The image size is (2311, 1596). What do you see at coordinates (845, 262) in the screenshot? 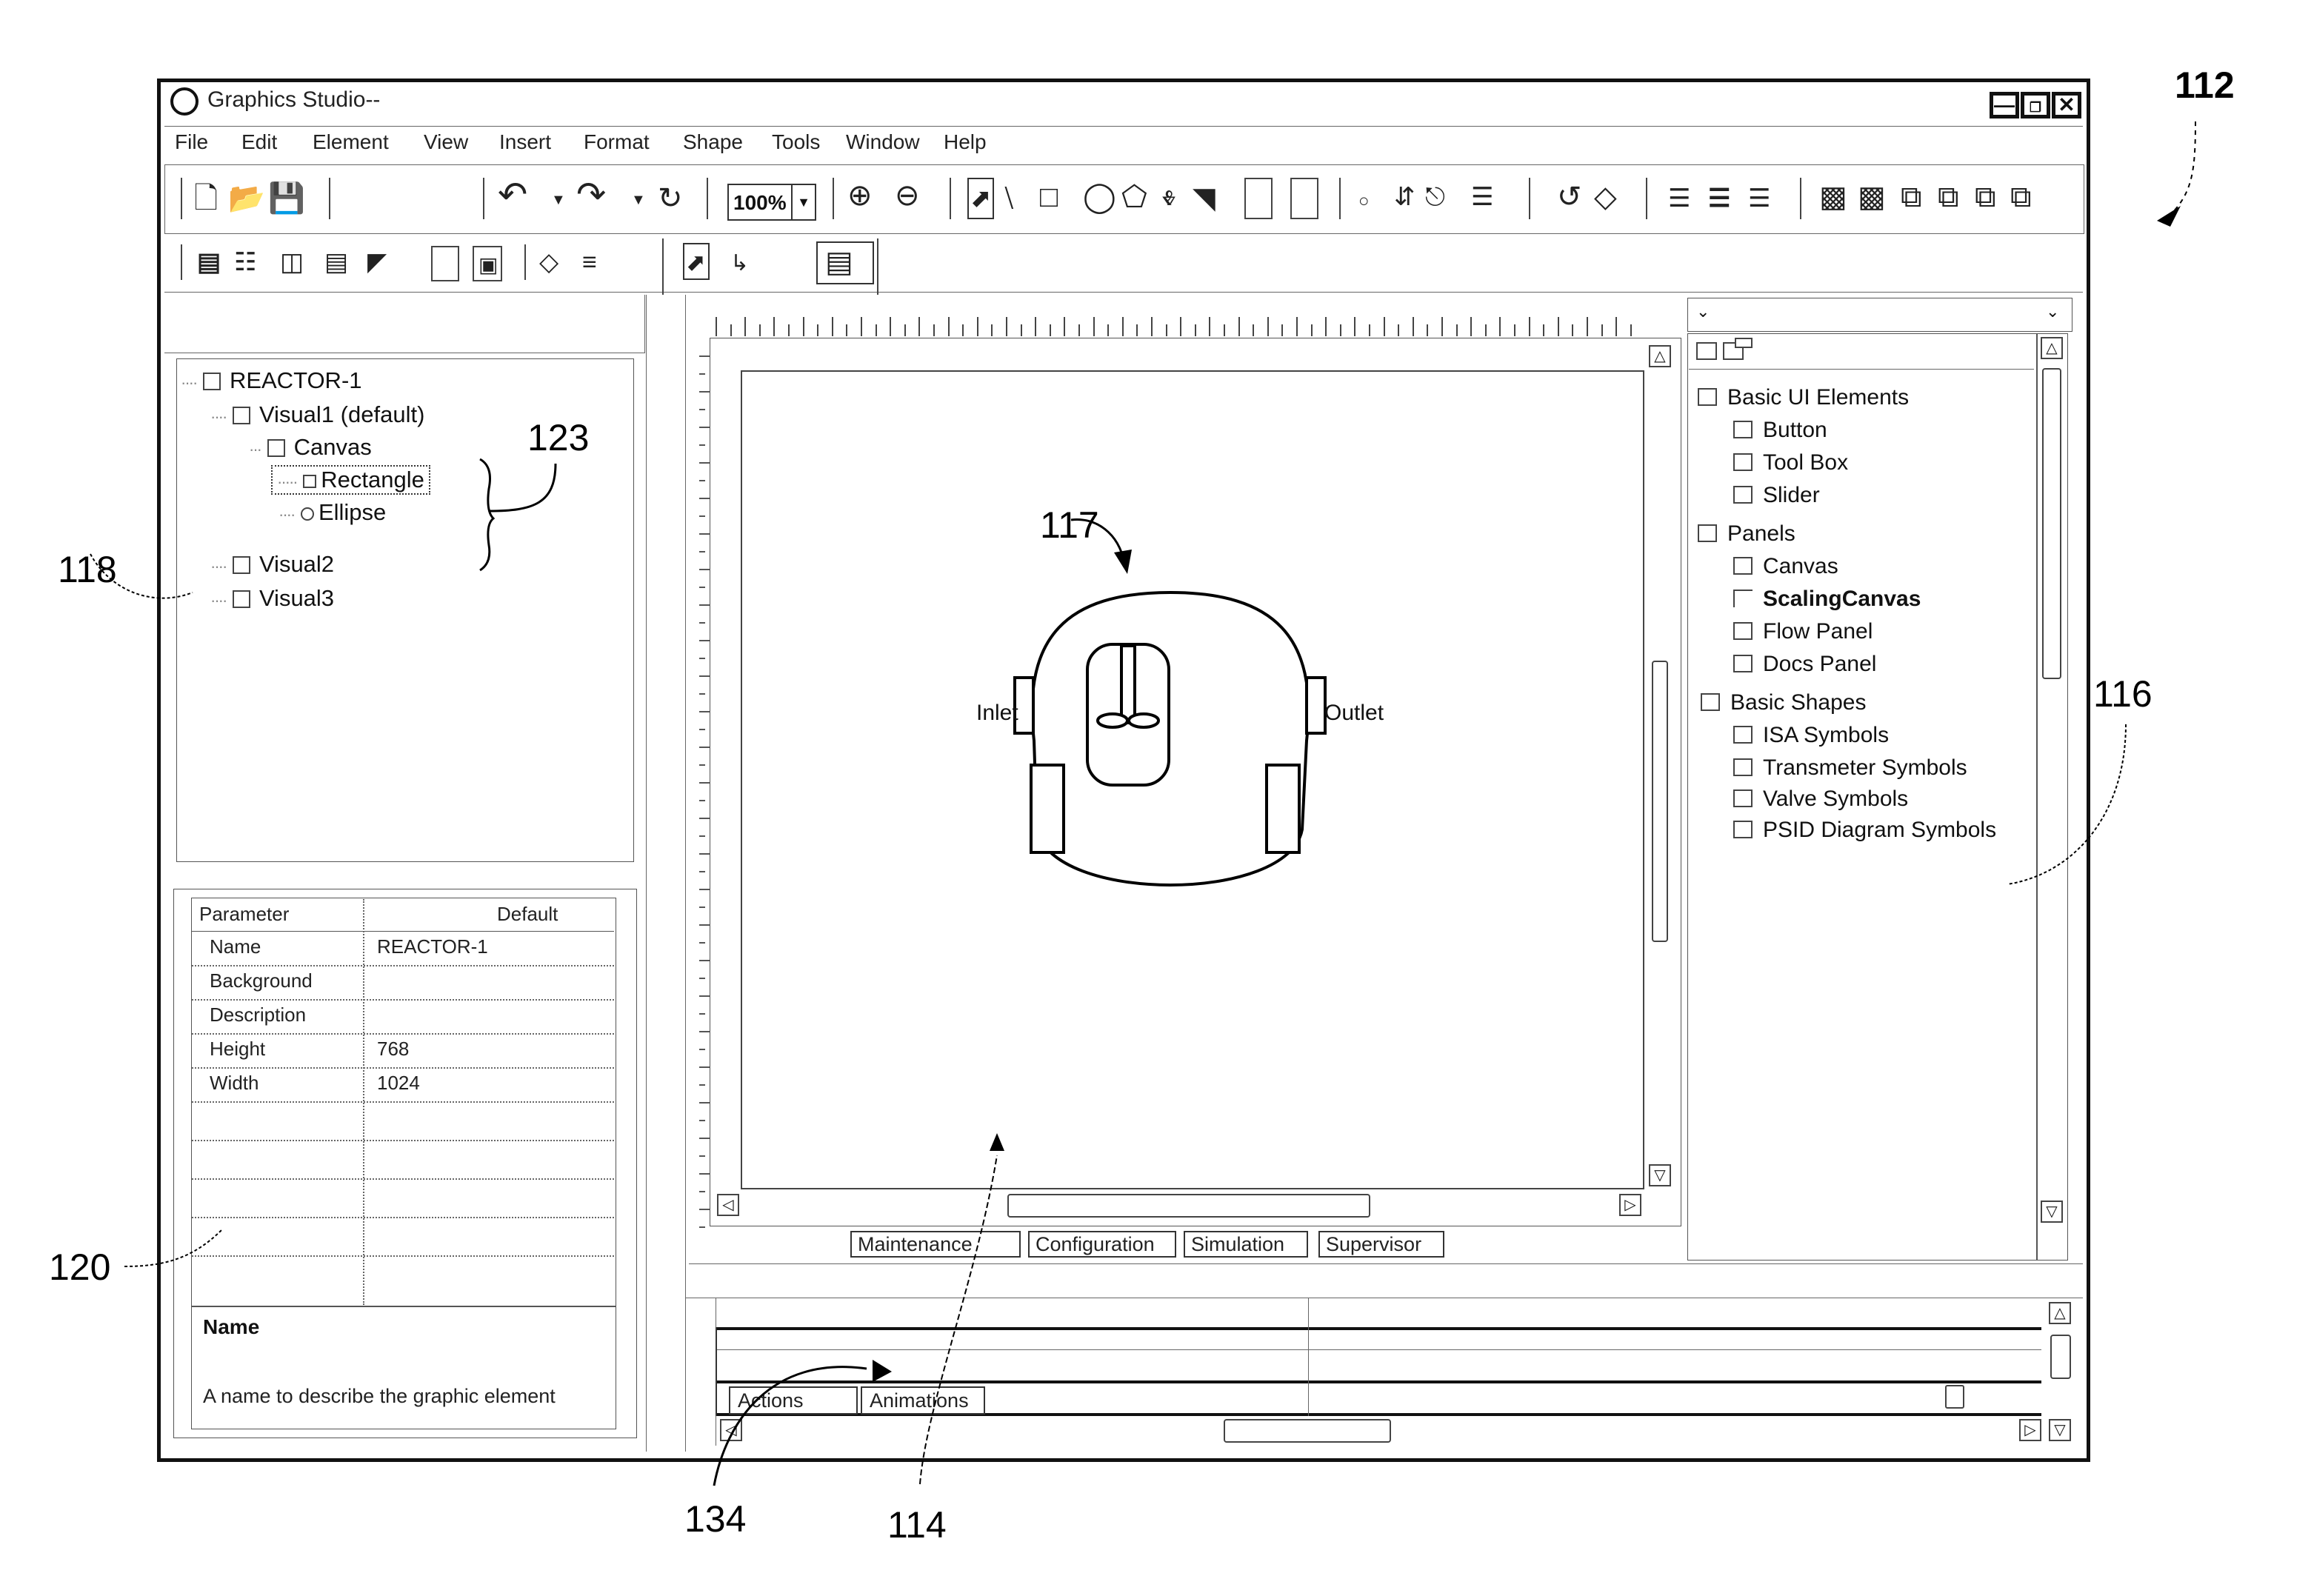
I see `layout-button: ▤` at bounding box center [845, 262].